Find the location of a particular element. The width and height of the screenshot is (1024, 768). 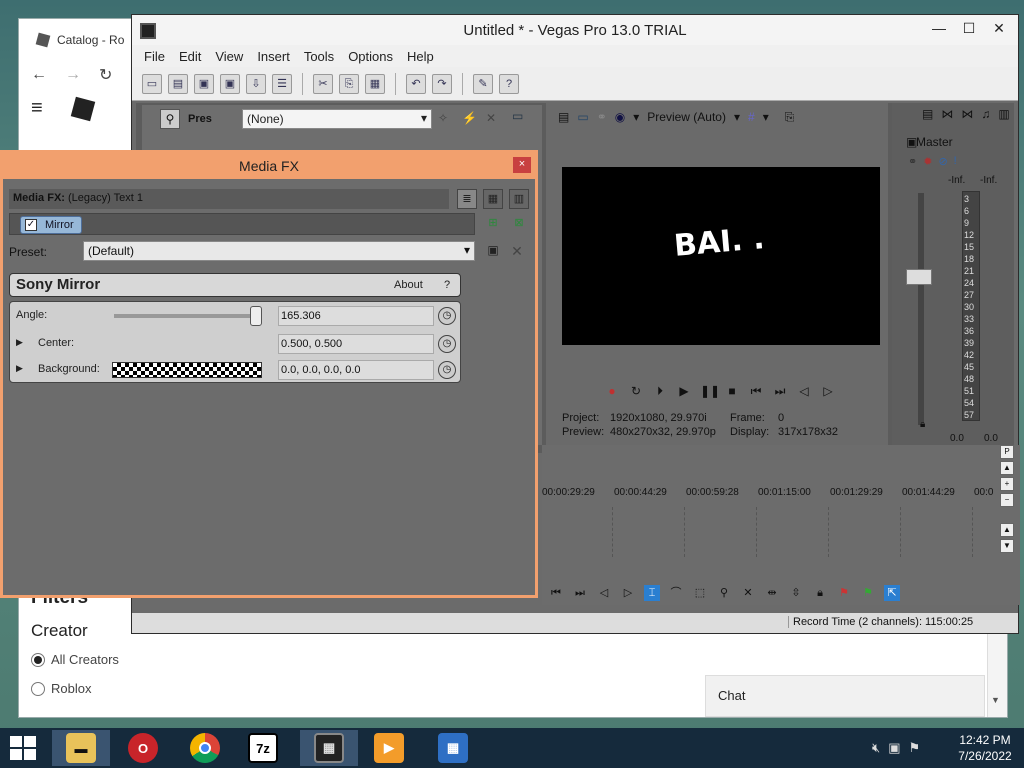

taskbar-7zip: 7z is located at coordinates (263, 748).